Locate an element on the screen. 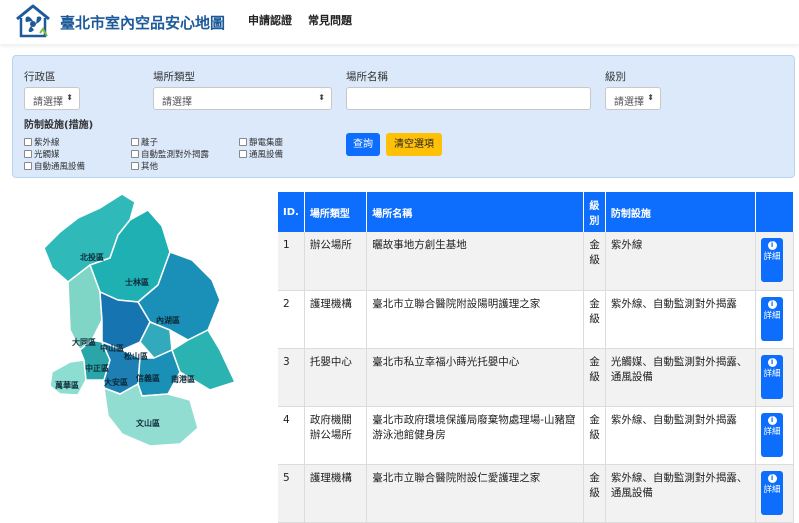 The image size is (799, 523). district-label: 行政區 is located at coordinates (40, 77).